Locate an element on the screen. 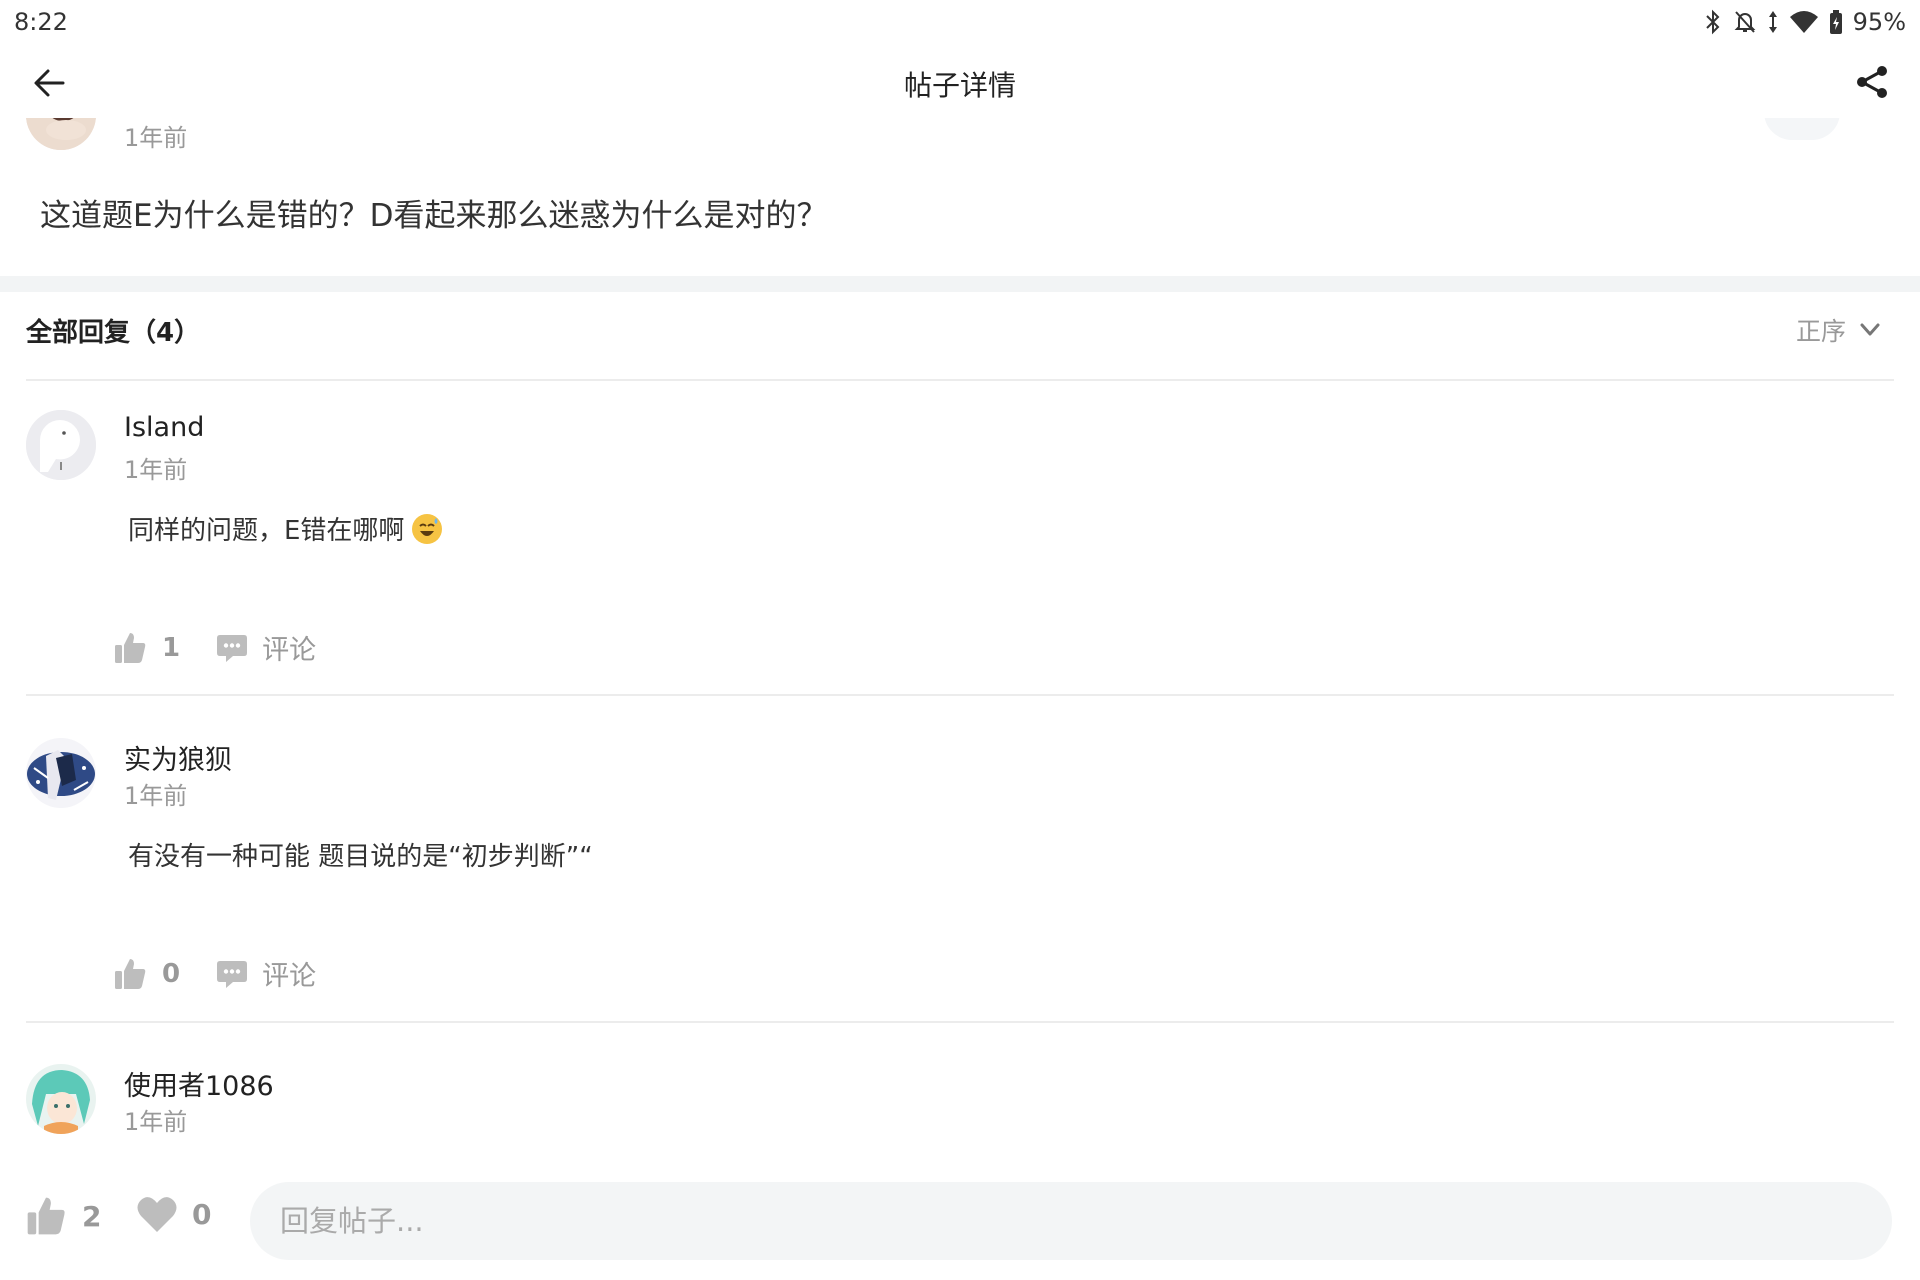 This screenshot has width=1920, height=1280. favorite-button: 0 is located at coordinates (173, 1214).